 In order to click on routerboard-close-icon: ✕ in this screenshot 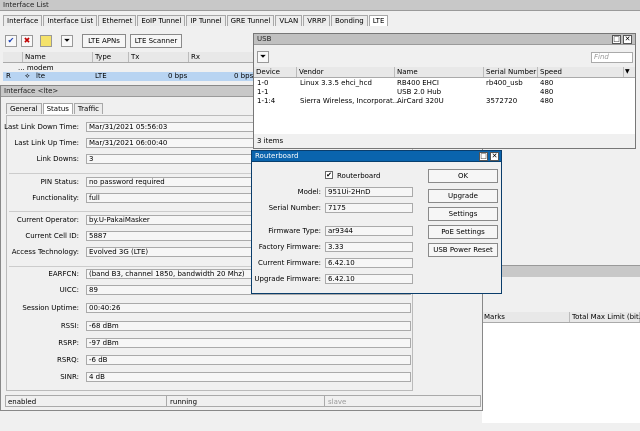, I will do `click(494, 156)`.